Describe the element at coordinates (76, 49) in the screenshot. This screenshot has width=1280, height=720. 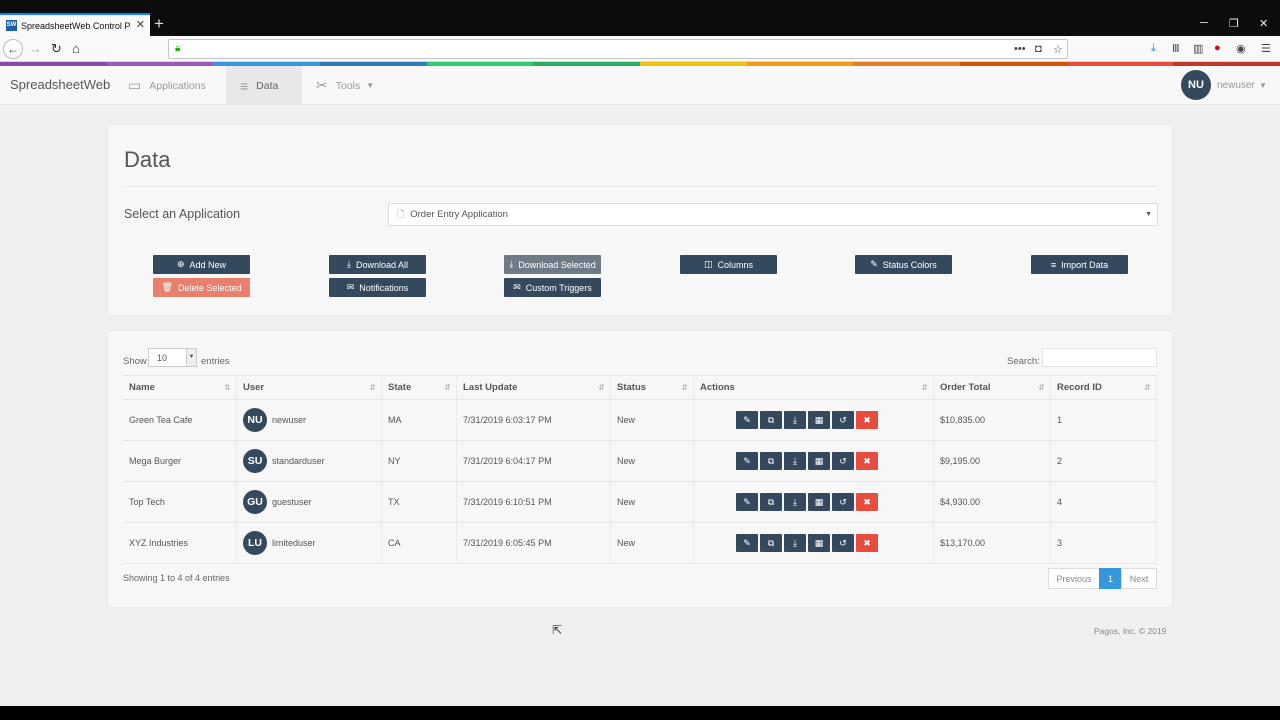
I see `home-button: ⌂` at that location.